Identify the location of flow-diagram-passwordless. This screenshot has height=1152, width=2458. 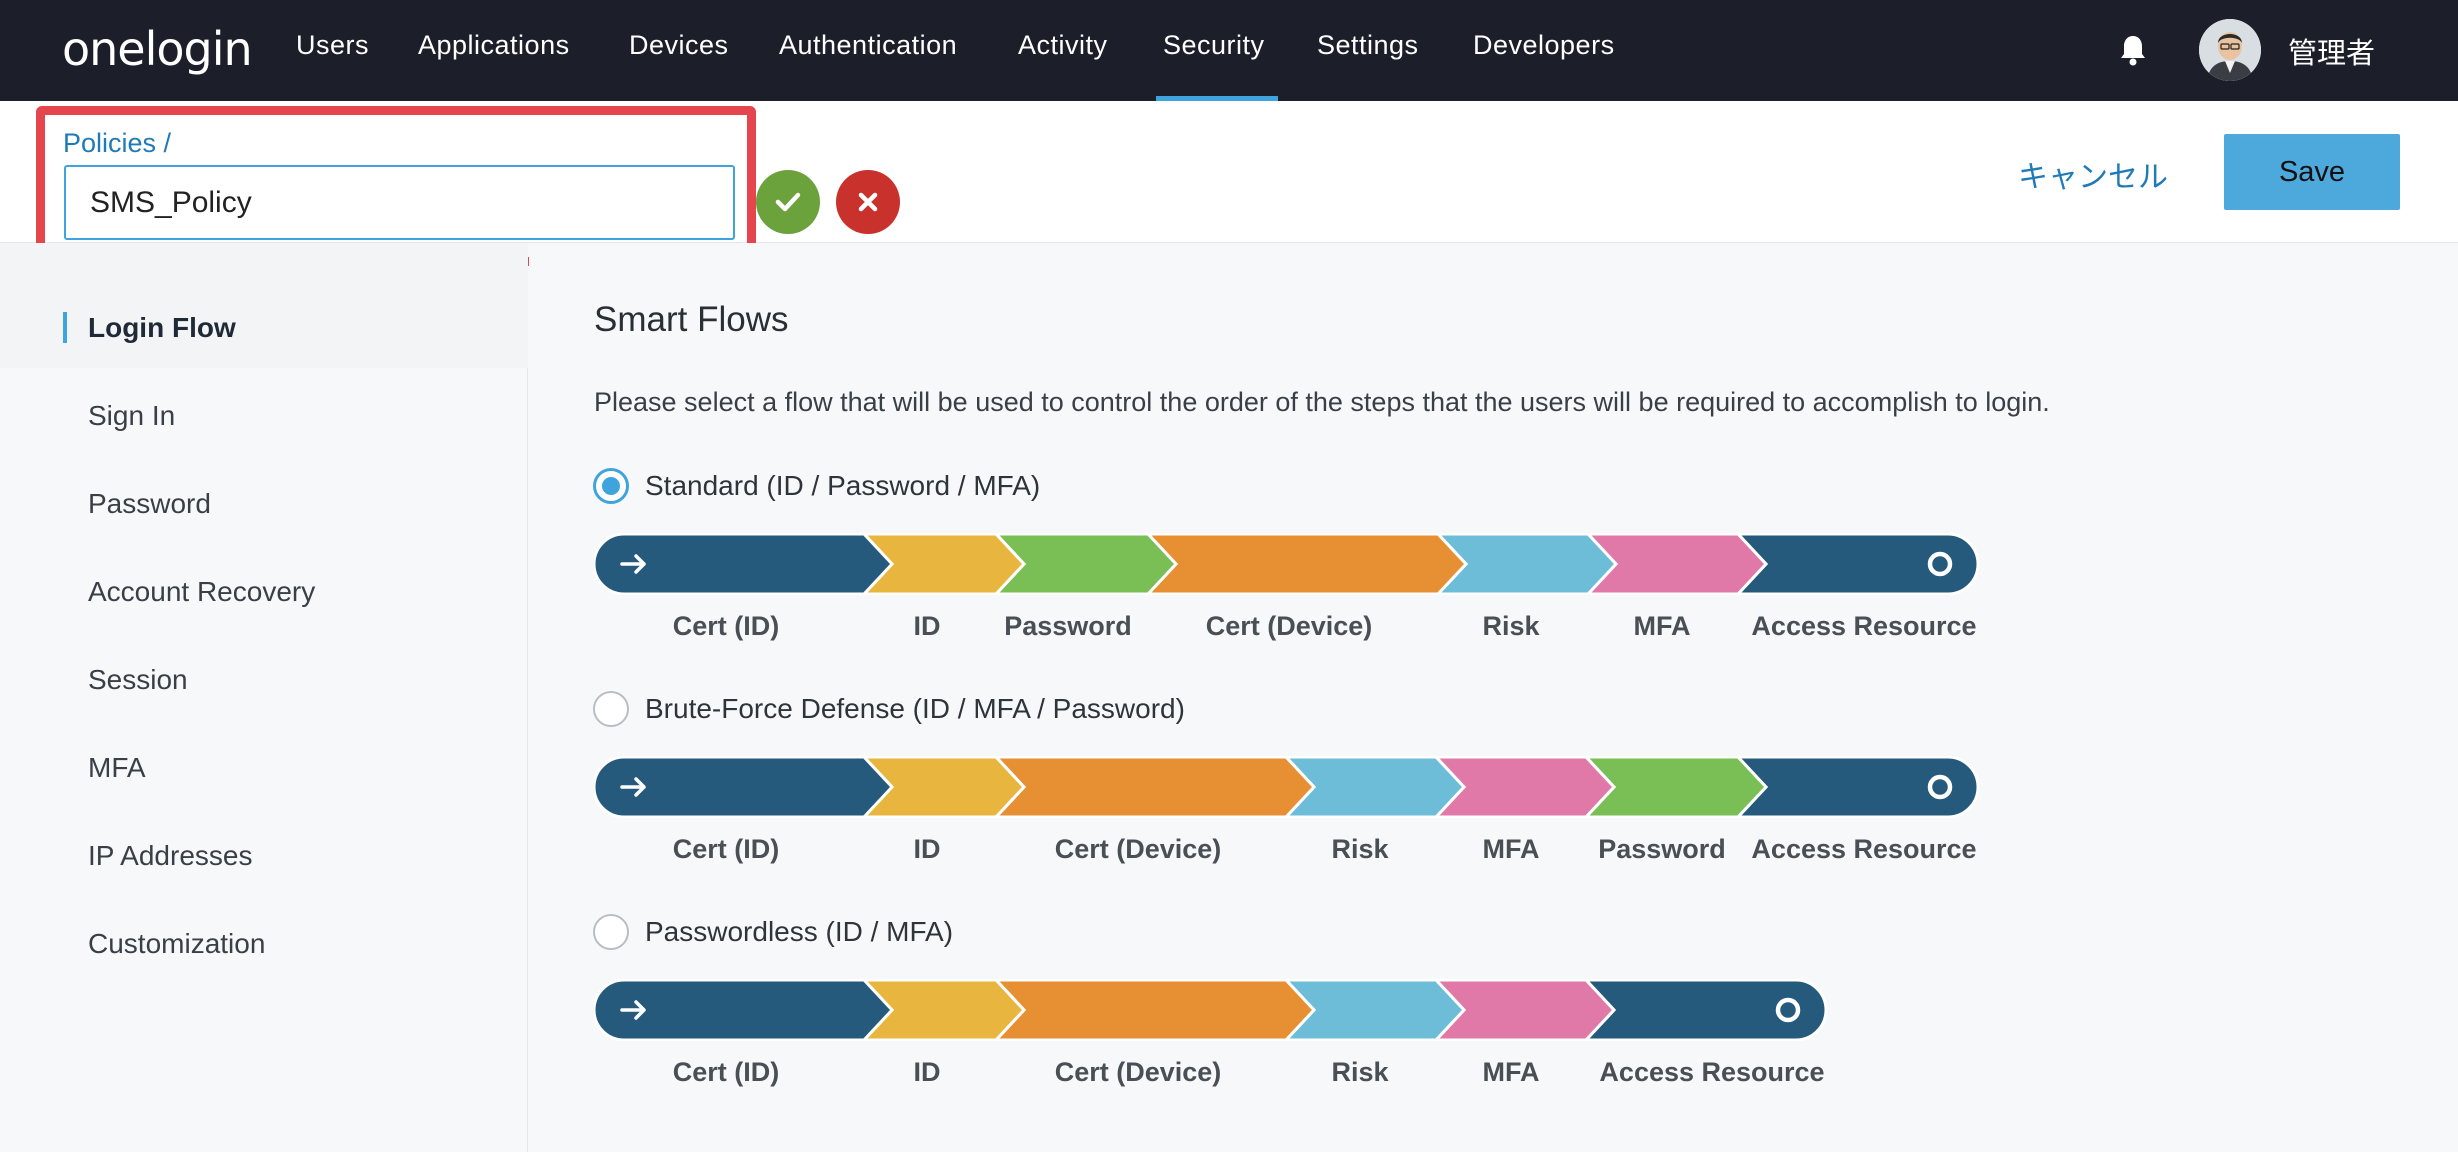
(1211, 1010).